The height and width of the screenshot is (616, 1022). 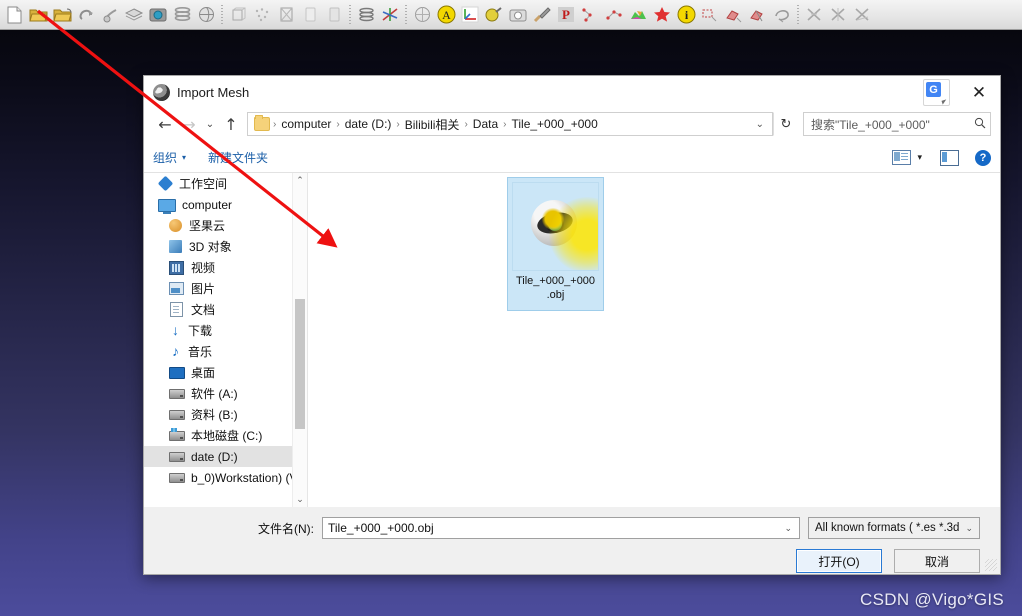 I want to click on pp-logo-icon: P, so click(x=566, y=15).